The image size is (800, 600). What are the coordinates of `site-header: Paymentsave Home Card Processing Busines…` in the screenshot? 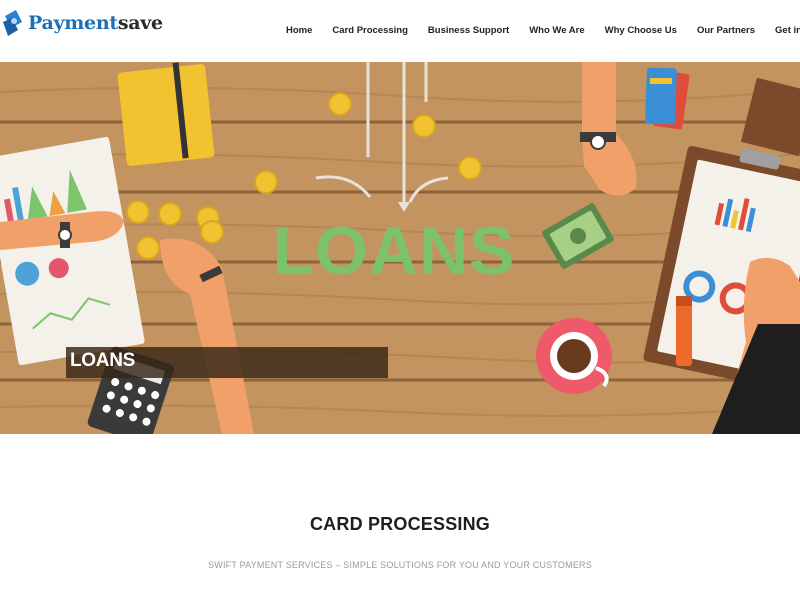 It's located at (400, 31).